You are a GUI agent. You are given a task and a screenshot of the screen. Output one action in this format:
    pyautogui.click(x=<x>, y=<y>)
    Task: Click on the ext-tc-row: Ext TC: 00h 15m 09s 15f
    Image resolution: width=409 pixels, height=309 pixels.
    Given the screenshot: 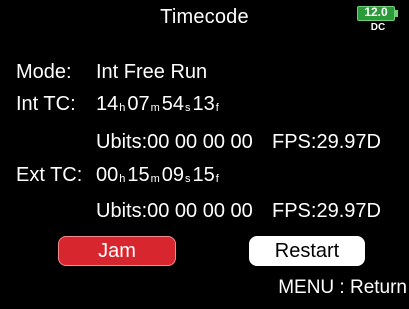 What is the action you would take?
    pyautogui.click(x=118, y=177)
    